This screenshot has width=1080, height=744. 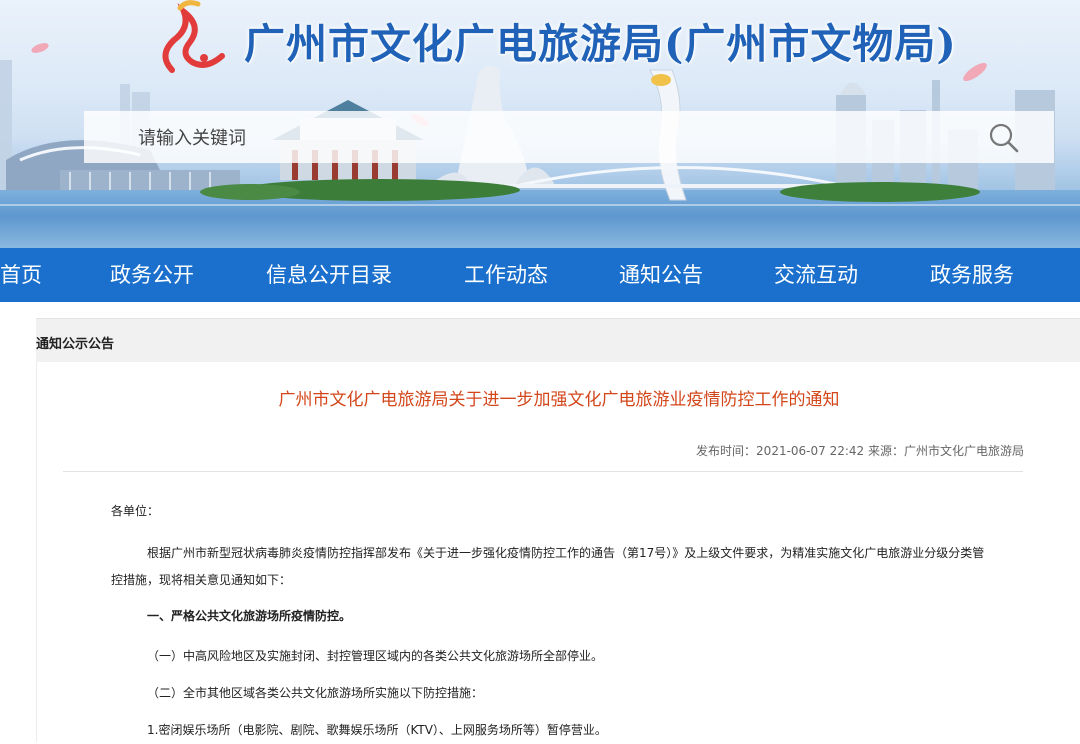 What do you see at coordinates (152, 275) in the screenshot?
I see `nav-item-gov-affairs: 政务公开` at bounding box center [152, 275].